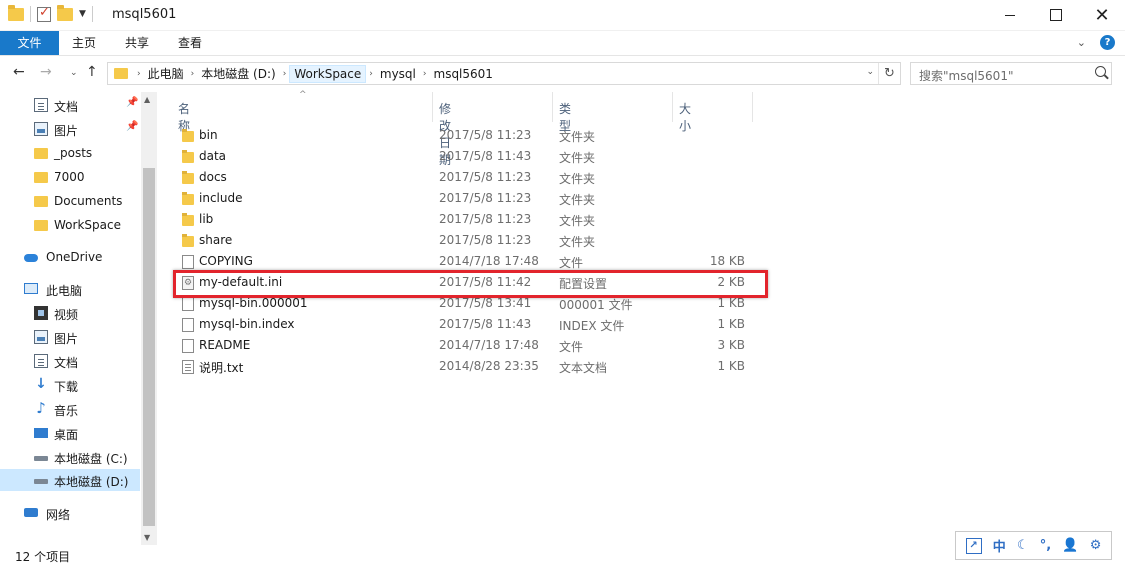  I want to click on music-icon: ♪, so click(41, 408).